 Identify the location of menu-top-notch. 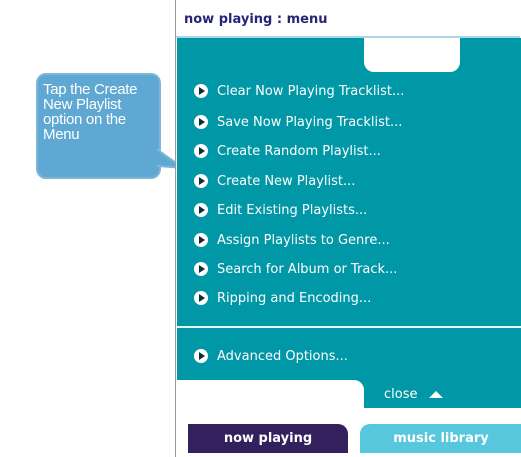
(412, 55).